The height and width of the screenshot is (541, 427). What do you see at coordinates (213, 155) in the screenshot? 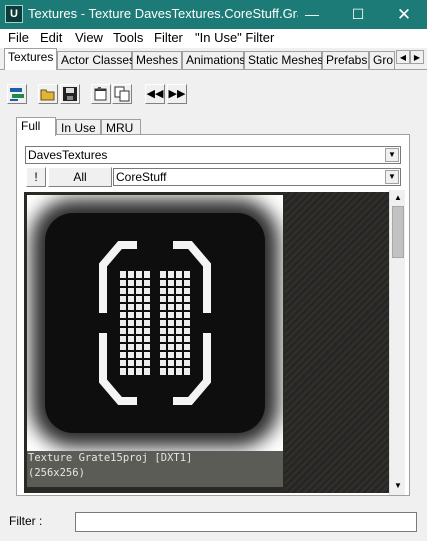
I see `package-combo: DavesTextures ▼` at bounding box center [213, 155].